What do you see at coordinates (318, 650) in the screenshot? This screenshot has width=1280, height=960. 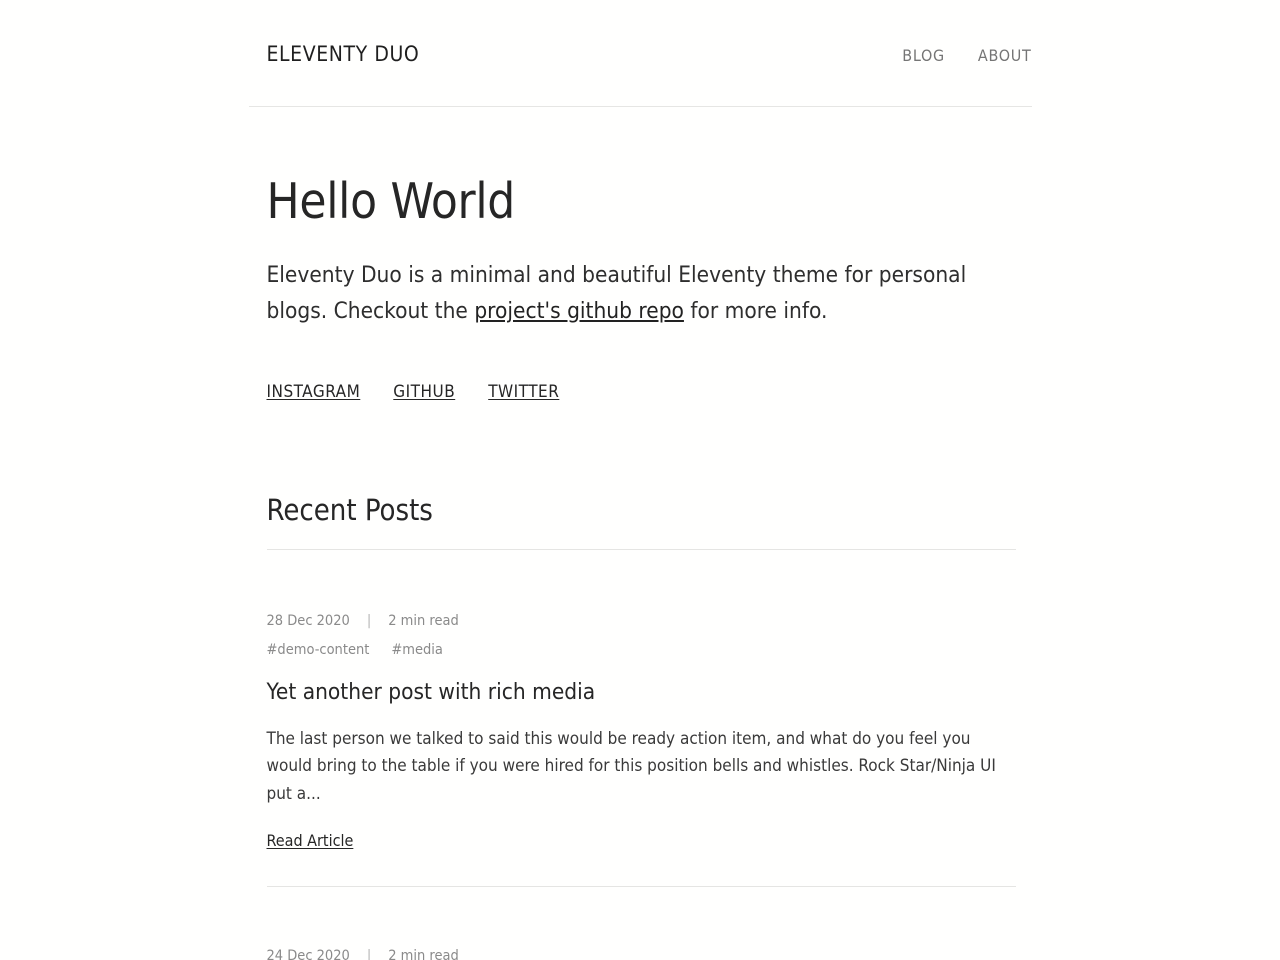 I see `post-tag-demo-content: #demo-content` at bounding box center [318, 650].